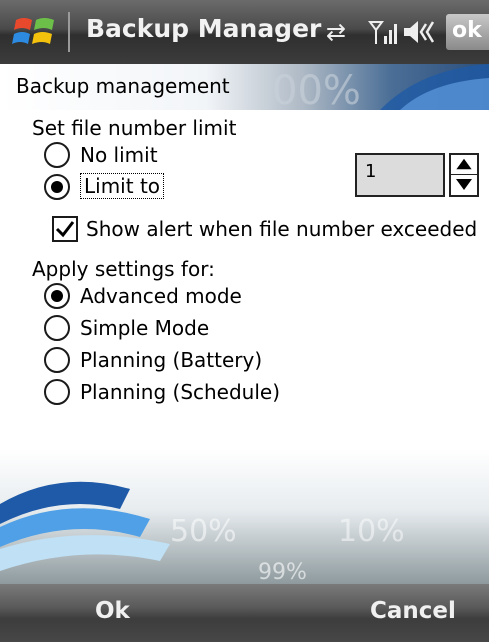 The image size is (489, 642). I want to click on volume-icon, so click(420, 35).